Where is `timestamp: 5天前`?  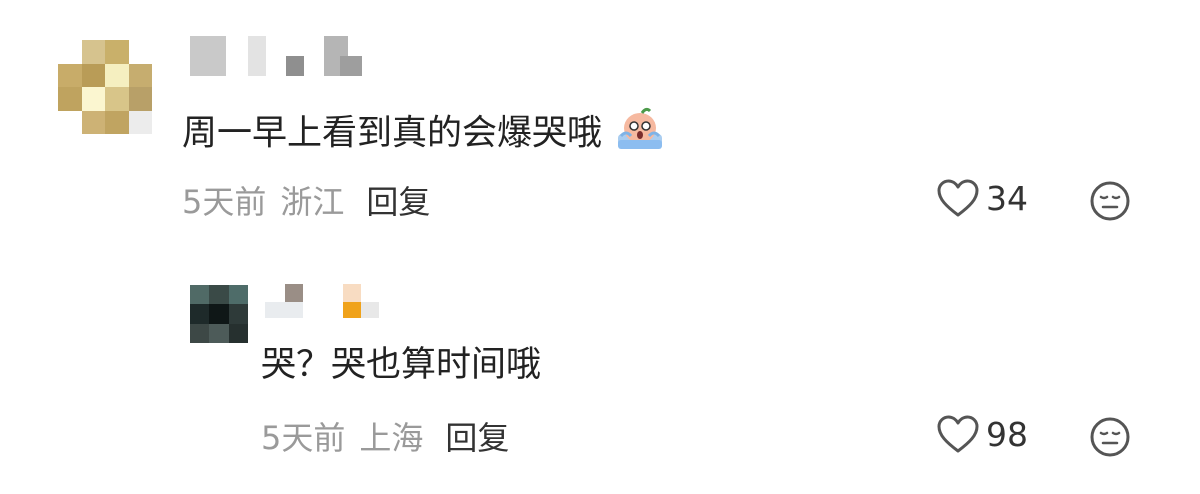 timestamp: 5天前 is located at coordinates (303, 438).